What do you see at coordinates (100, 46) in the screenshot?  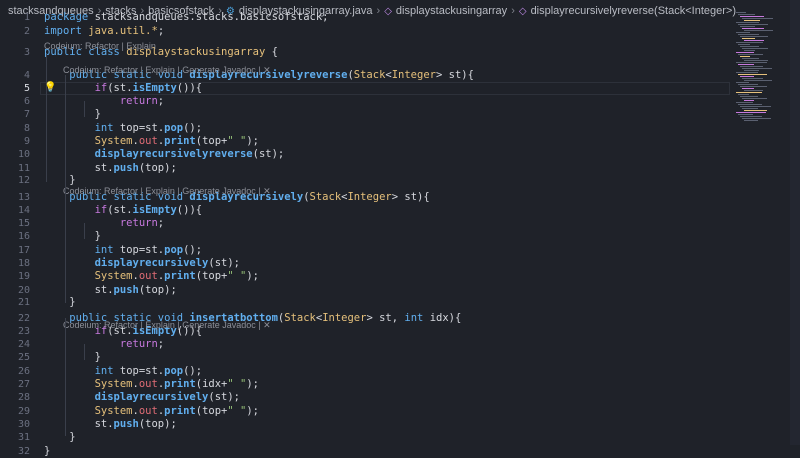 I see `codelens-actions: Codeium: Refactor | Explain` at bounding box center [100, 46].